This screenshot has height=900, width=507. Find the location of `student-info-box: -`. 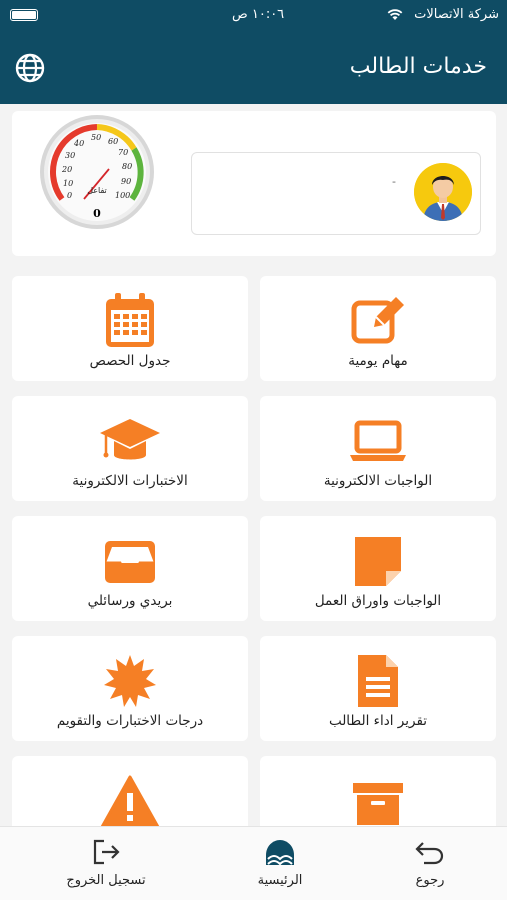

student-info-box: - is located at coordinates (336, 193).